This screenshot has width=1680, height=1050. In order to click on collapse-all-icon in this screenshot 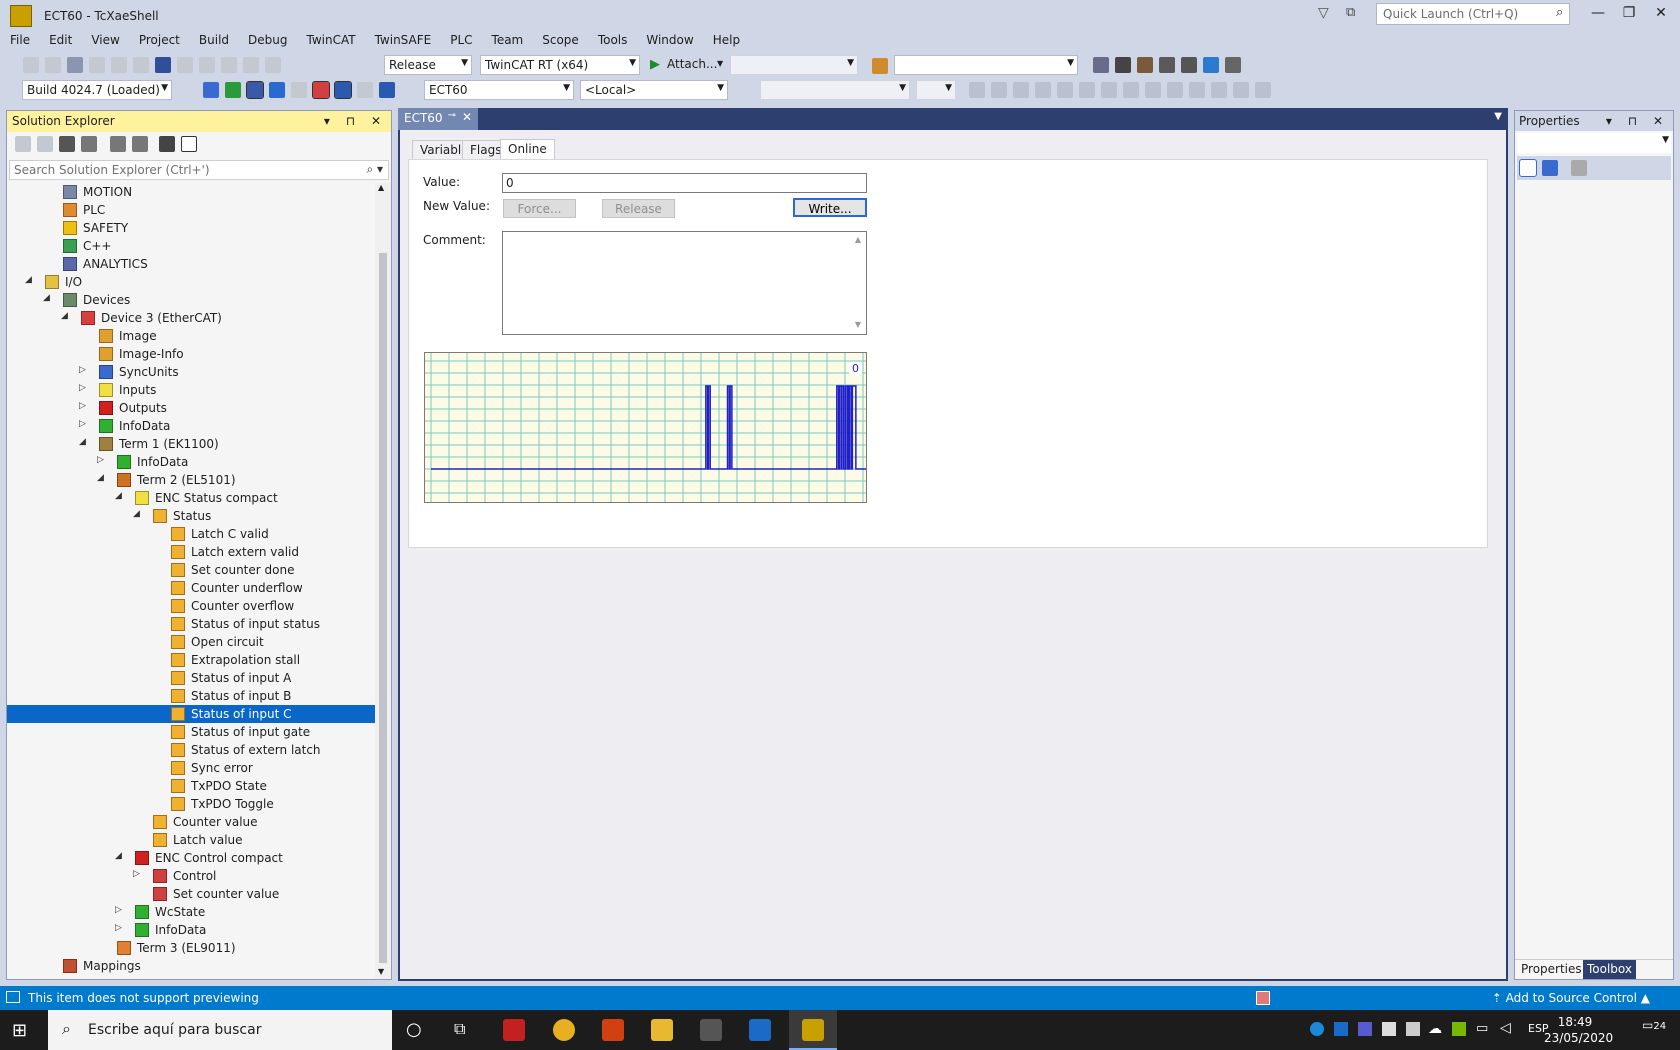, I will do `click(140, 144)`.